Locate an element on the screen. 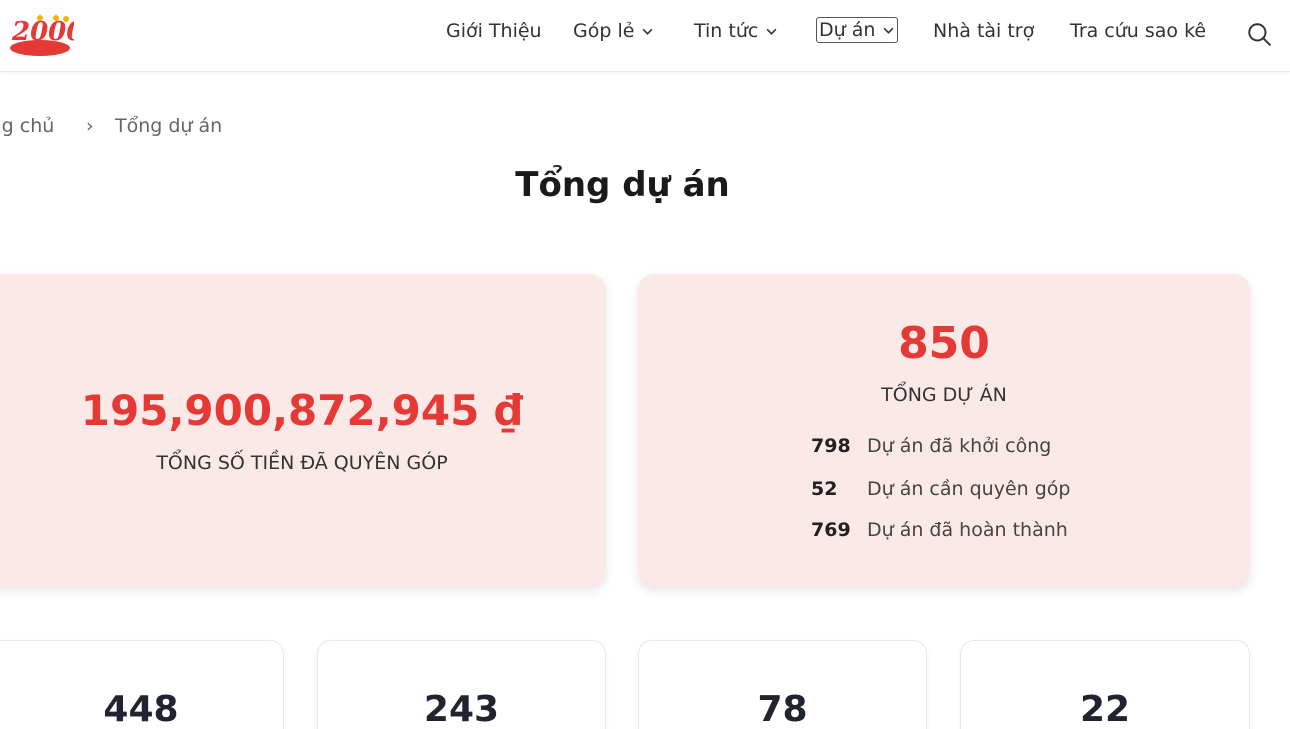 Image resolution: width=1290 pixels, height=729 pixels. stat-number: 78 is located at coordinates (782, 709).